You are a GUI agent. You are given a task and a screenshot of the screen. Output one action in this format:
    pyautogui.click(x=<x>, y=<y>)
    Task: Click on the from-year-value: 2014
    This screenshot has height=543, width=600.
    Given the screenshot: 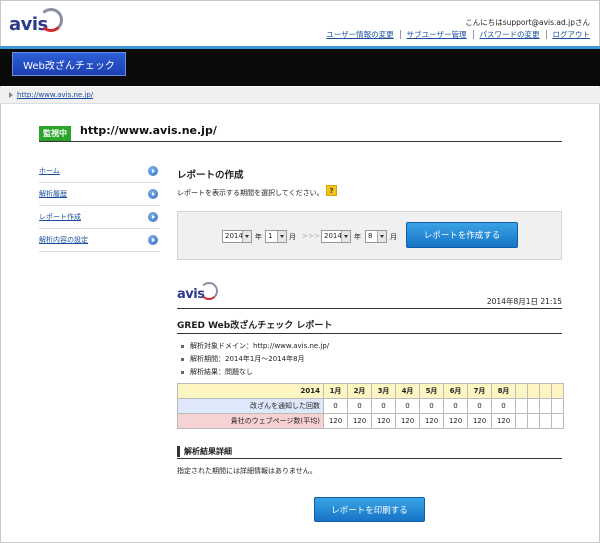 What is the action you would take?
    pyautogui.click(x=234, y=236)
    